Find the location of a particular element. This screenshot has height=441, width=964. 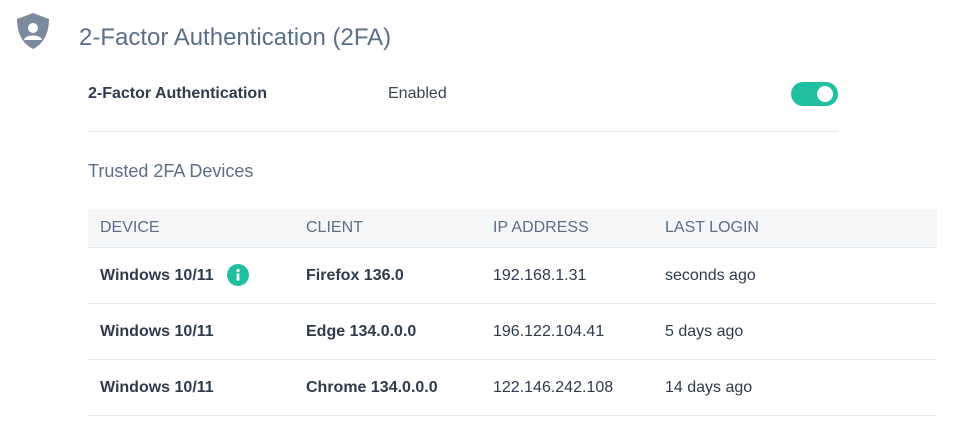

section-title: 2-Factor Authentication (2FA) is located at coordinates (235, 37).